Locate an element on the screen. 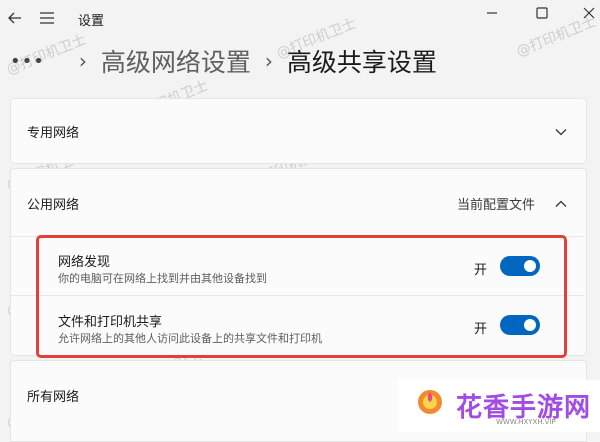 Image resolution: width=600 pixels, height=442 pixels. section-label: 专用网络 is located at coordinates (53, 133).